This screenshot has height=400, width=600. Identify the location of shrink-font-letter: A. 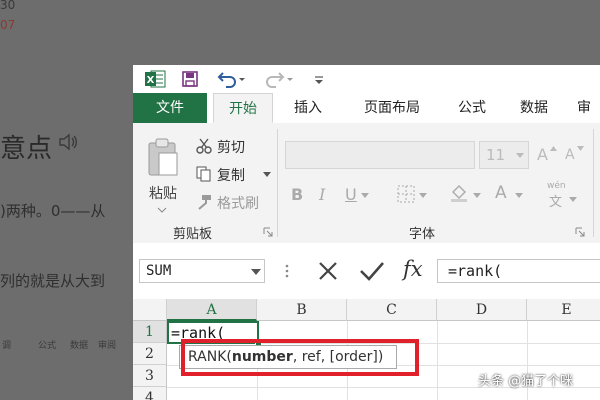
(570, 155).